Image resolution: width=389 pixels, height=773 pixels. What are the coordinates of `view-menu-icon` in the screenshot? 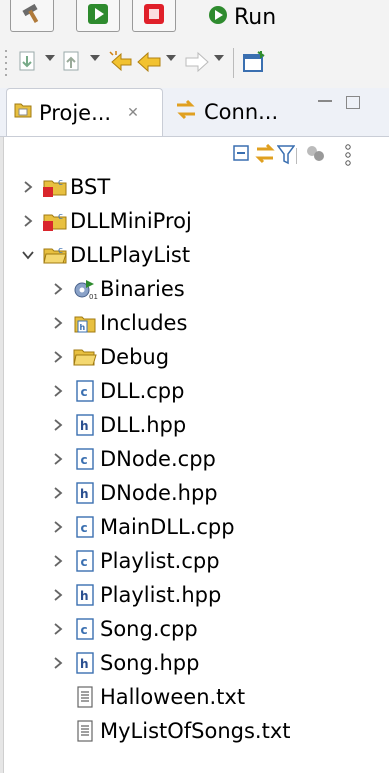 It's located at (348, 157).